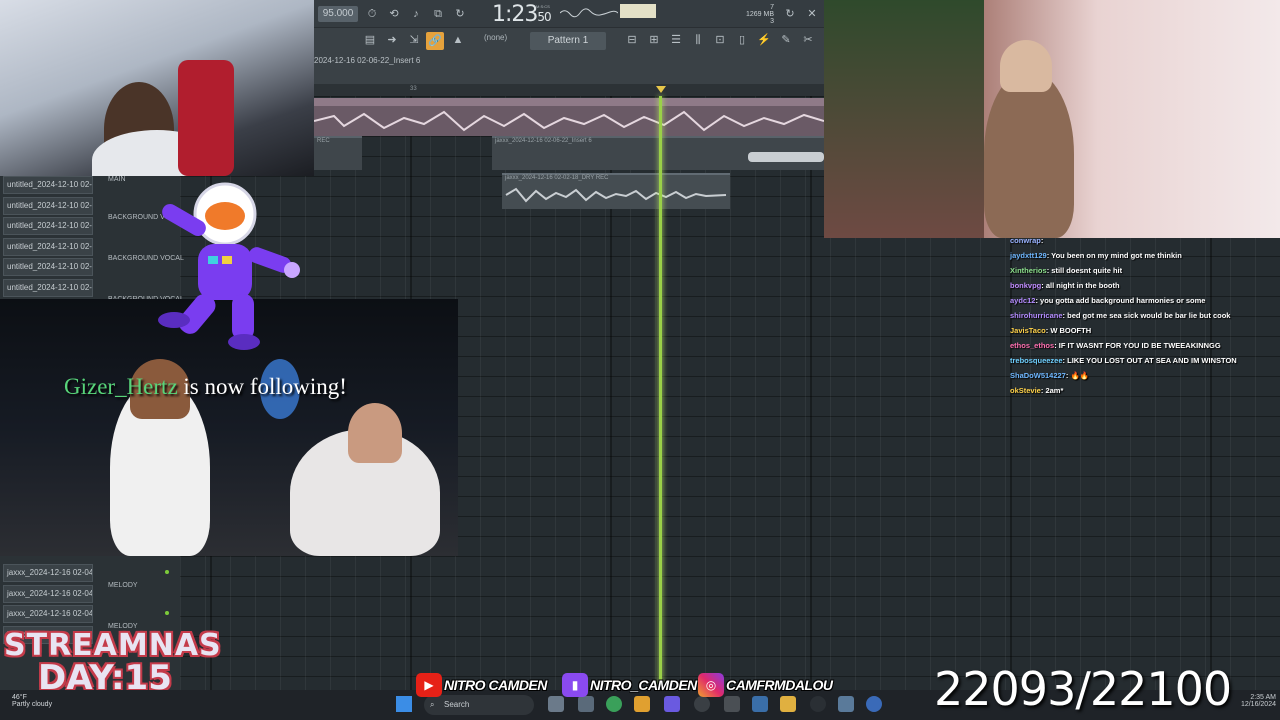  What do you see at coordinates (338, 14) in the screenshot?
I see `tempo-display: 95.000` at bounding box center [338, 14].